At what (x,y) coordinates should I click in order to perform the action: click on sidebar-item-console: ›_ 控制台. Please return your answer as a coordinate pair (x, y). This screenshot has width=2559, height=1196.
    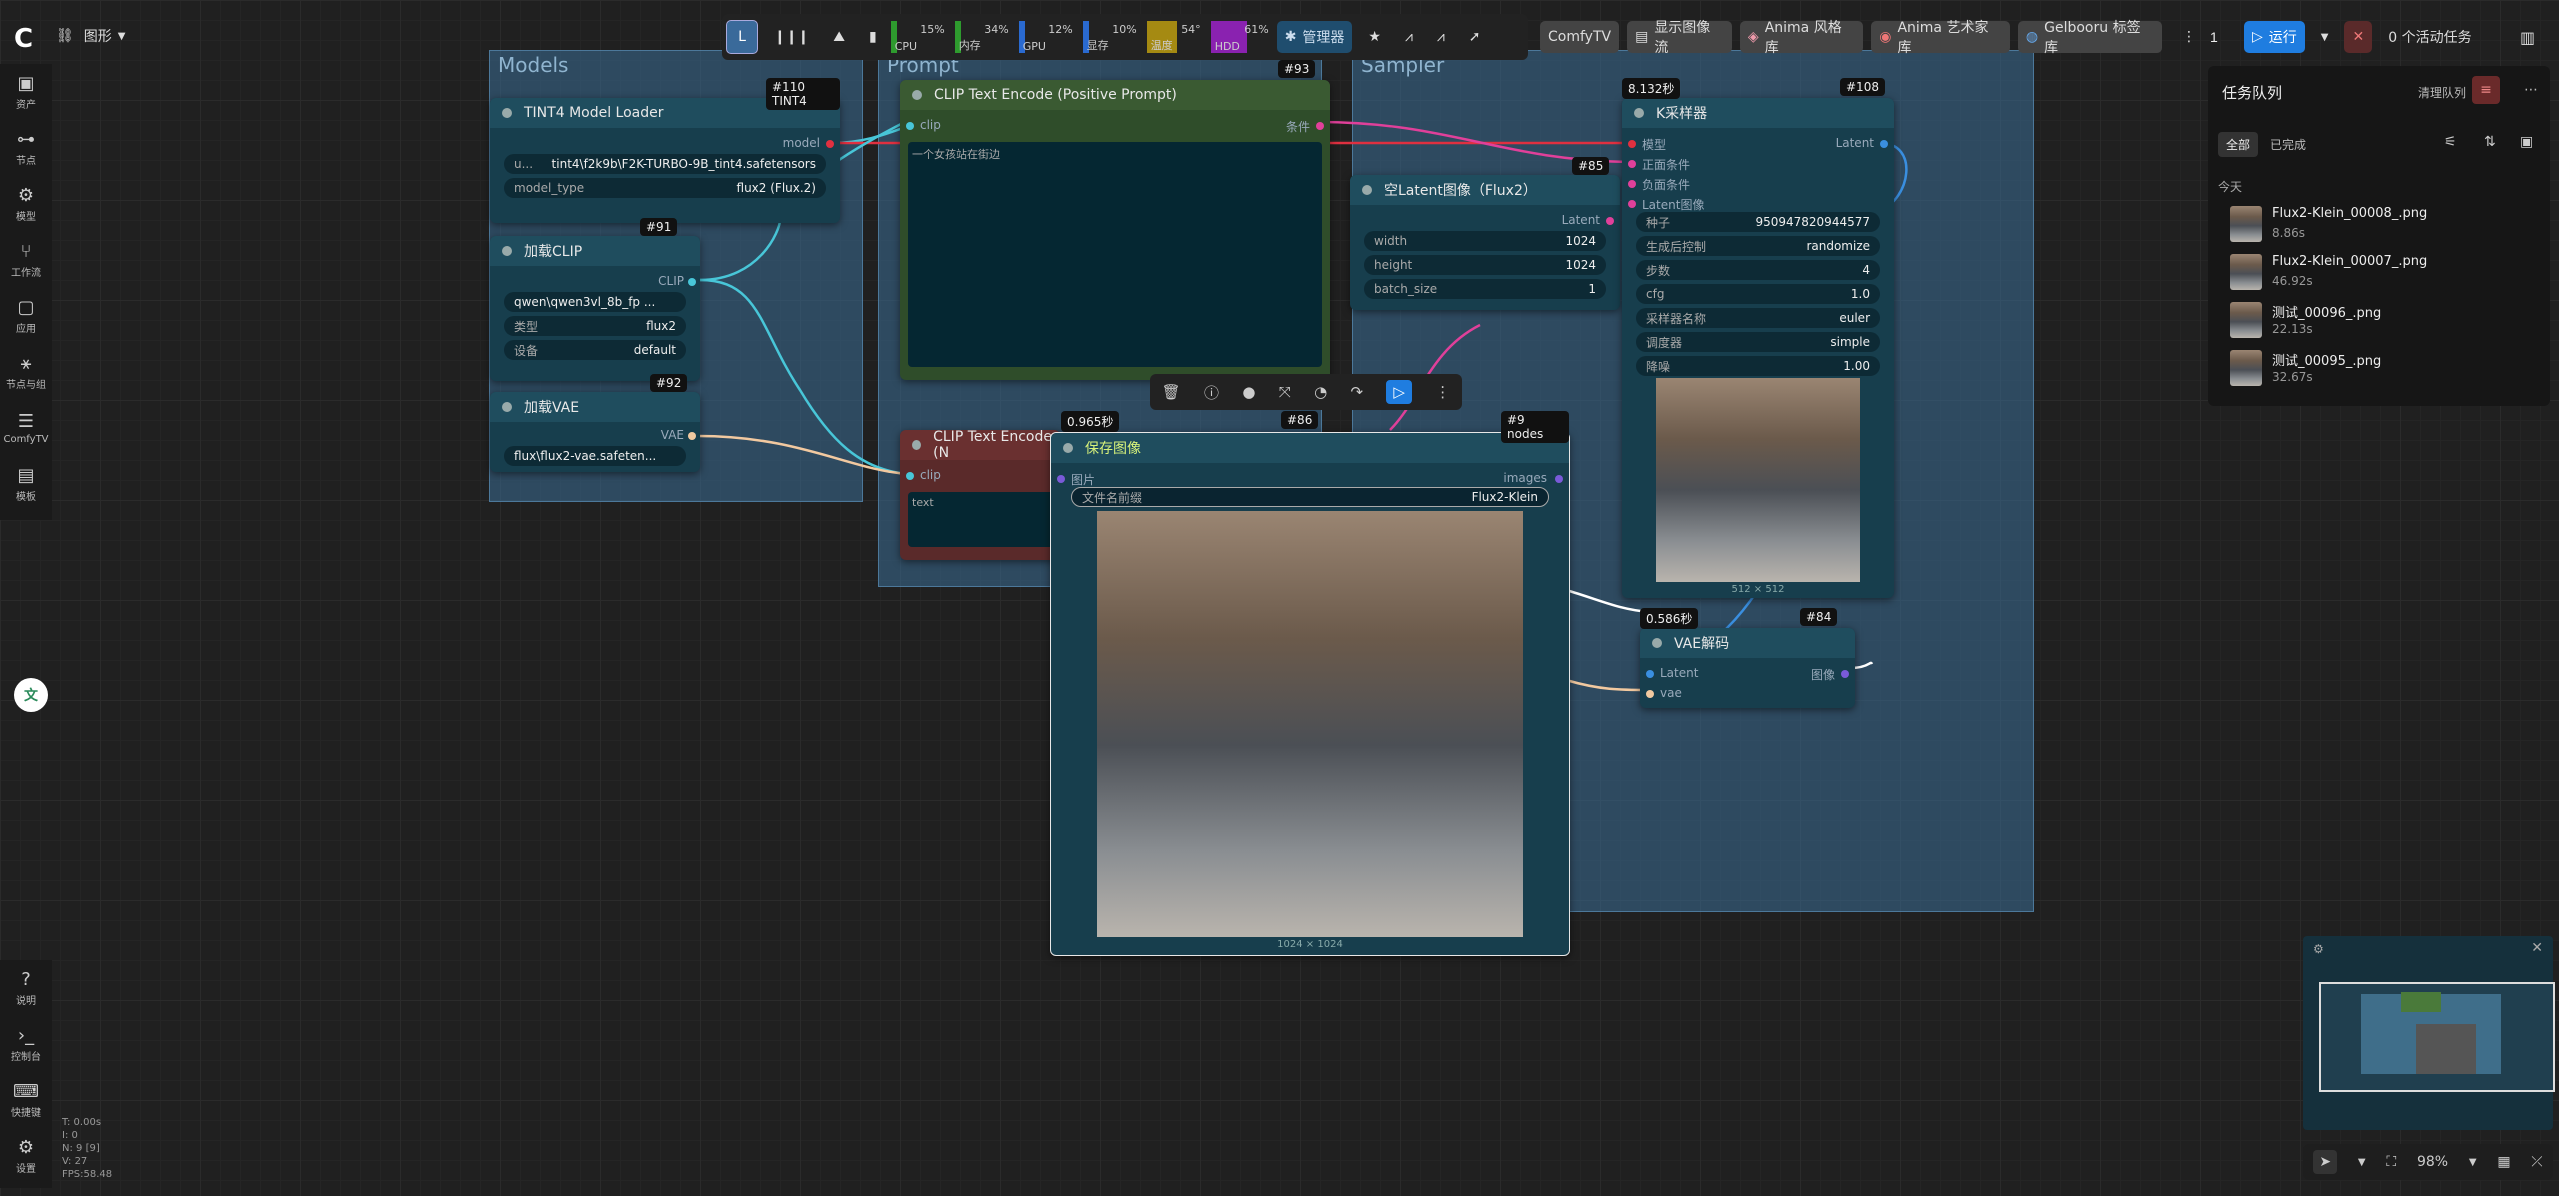
    Looking at the image, I should click on (26, 1044).